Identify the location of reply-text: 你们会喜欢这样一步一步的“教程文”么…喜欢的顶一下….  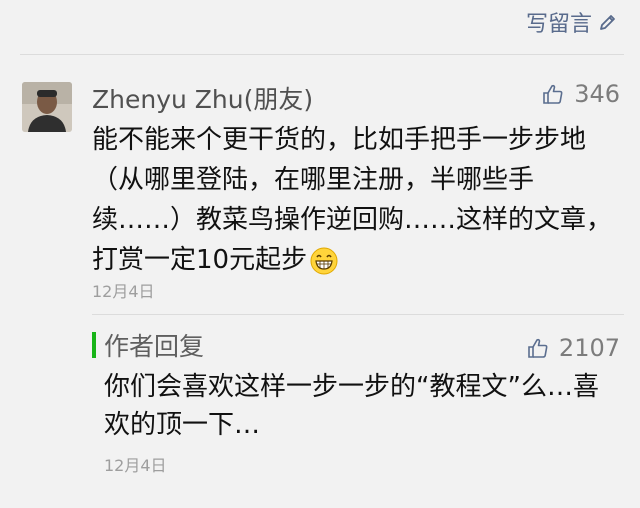
(351, 406).